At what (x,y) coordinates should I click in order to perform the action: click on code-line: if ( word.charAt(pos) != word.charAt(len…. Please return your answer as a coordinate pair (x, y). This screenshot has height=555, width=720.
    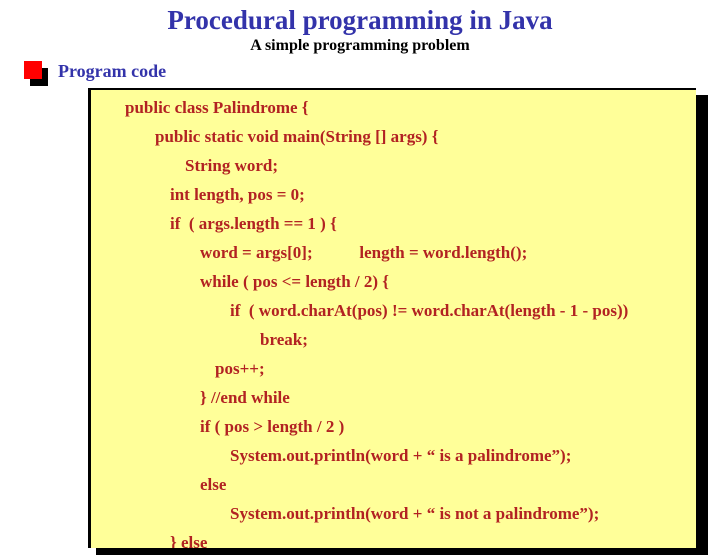
    Looking at the image, I should click on (429, 310).